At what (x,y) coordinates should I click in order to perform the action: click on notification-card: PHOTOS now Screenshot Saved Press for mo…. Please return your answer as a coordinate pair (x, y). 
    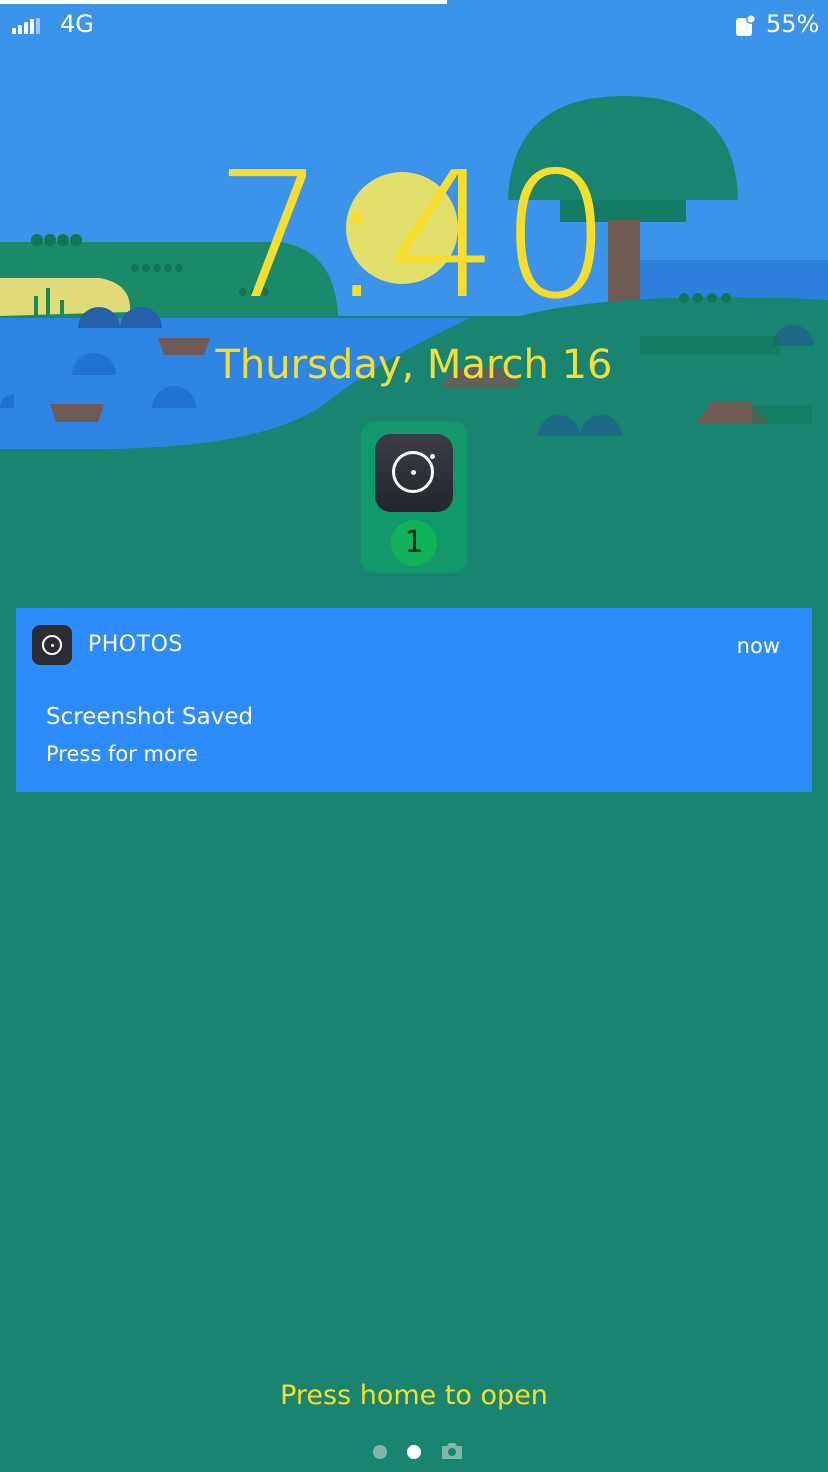
    Looking at the image, I should click on (414, 700).